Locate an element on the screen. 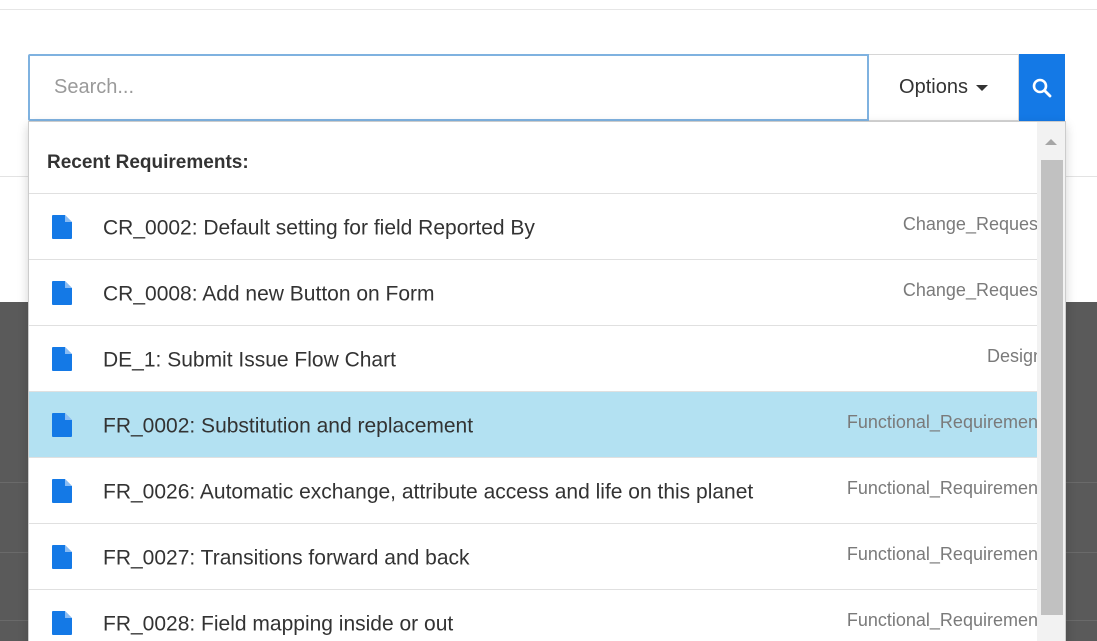 This screenshot has height=641, width=1097. search-bar: Options is located at coordinates (546, 87).